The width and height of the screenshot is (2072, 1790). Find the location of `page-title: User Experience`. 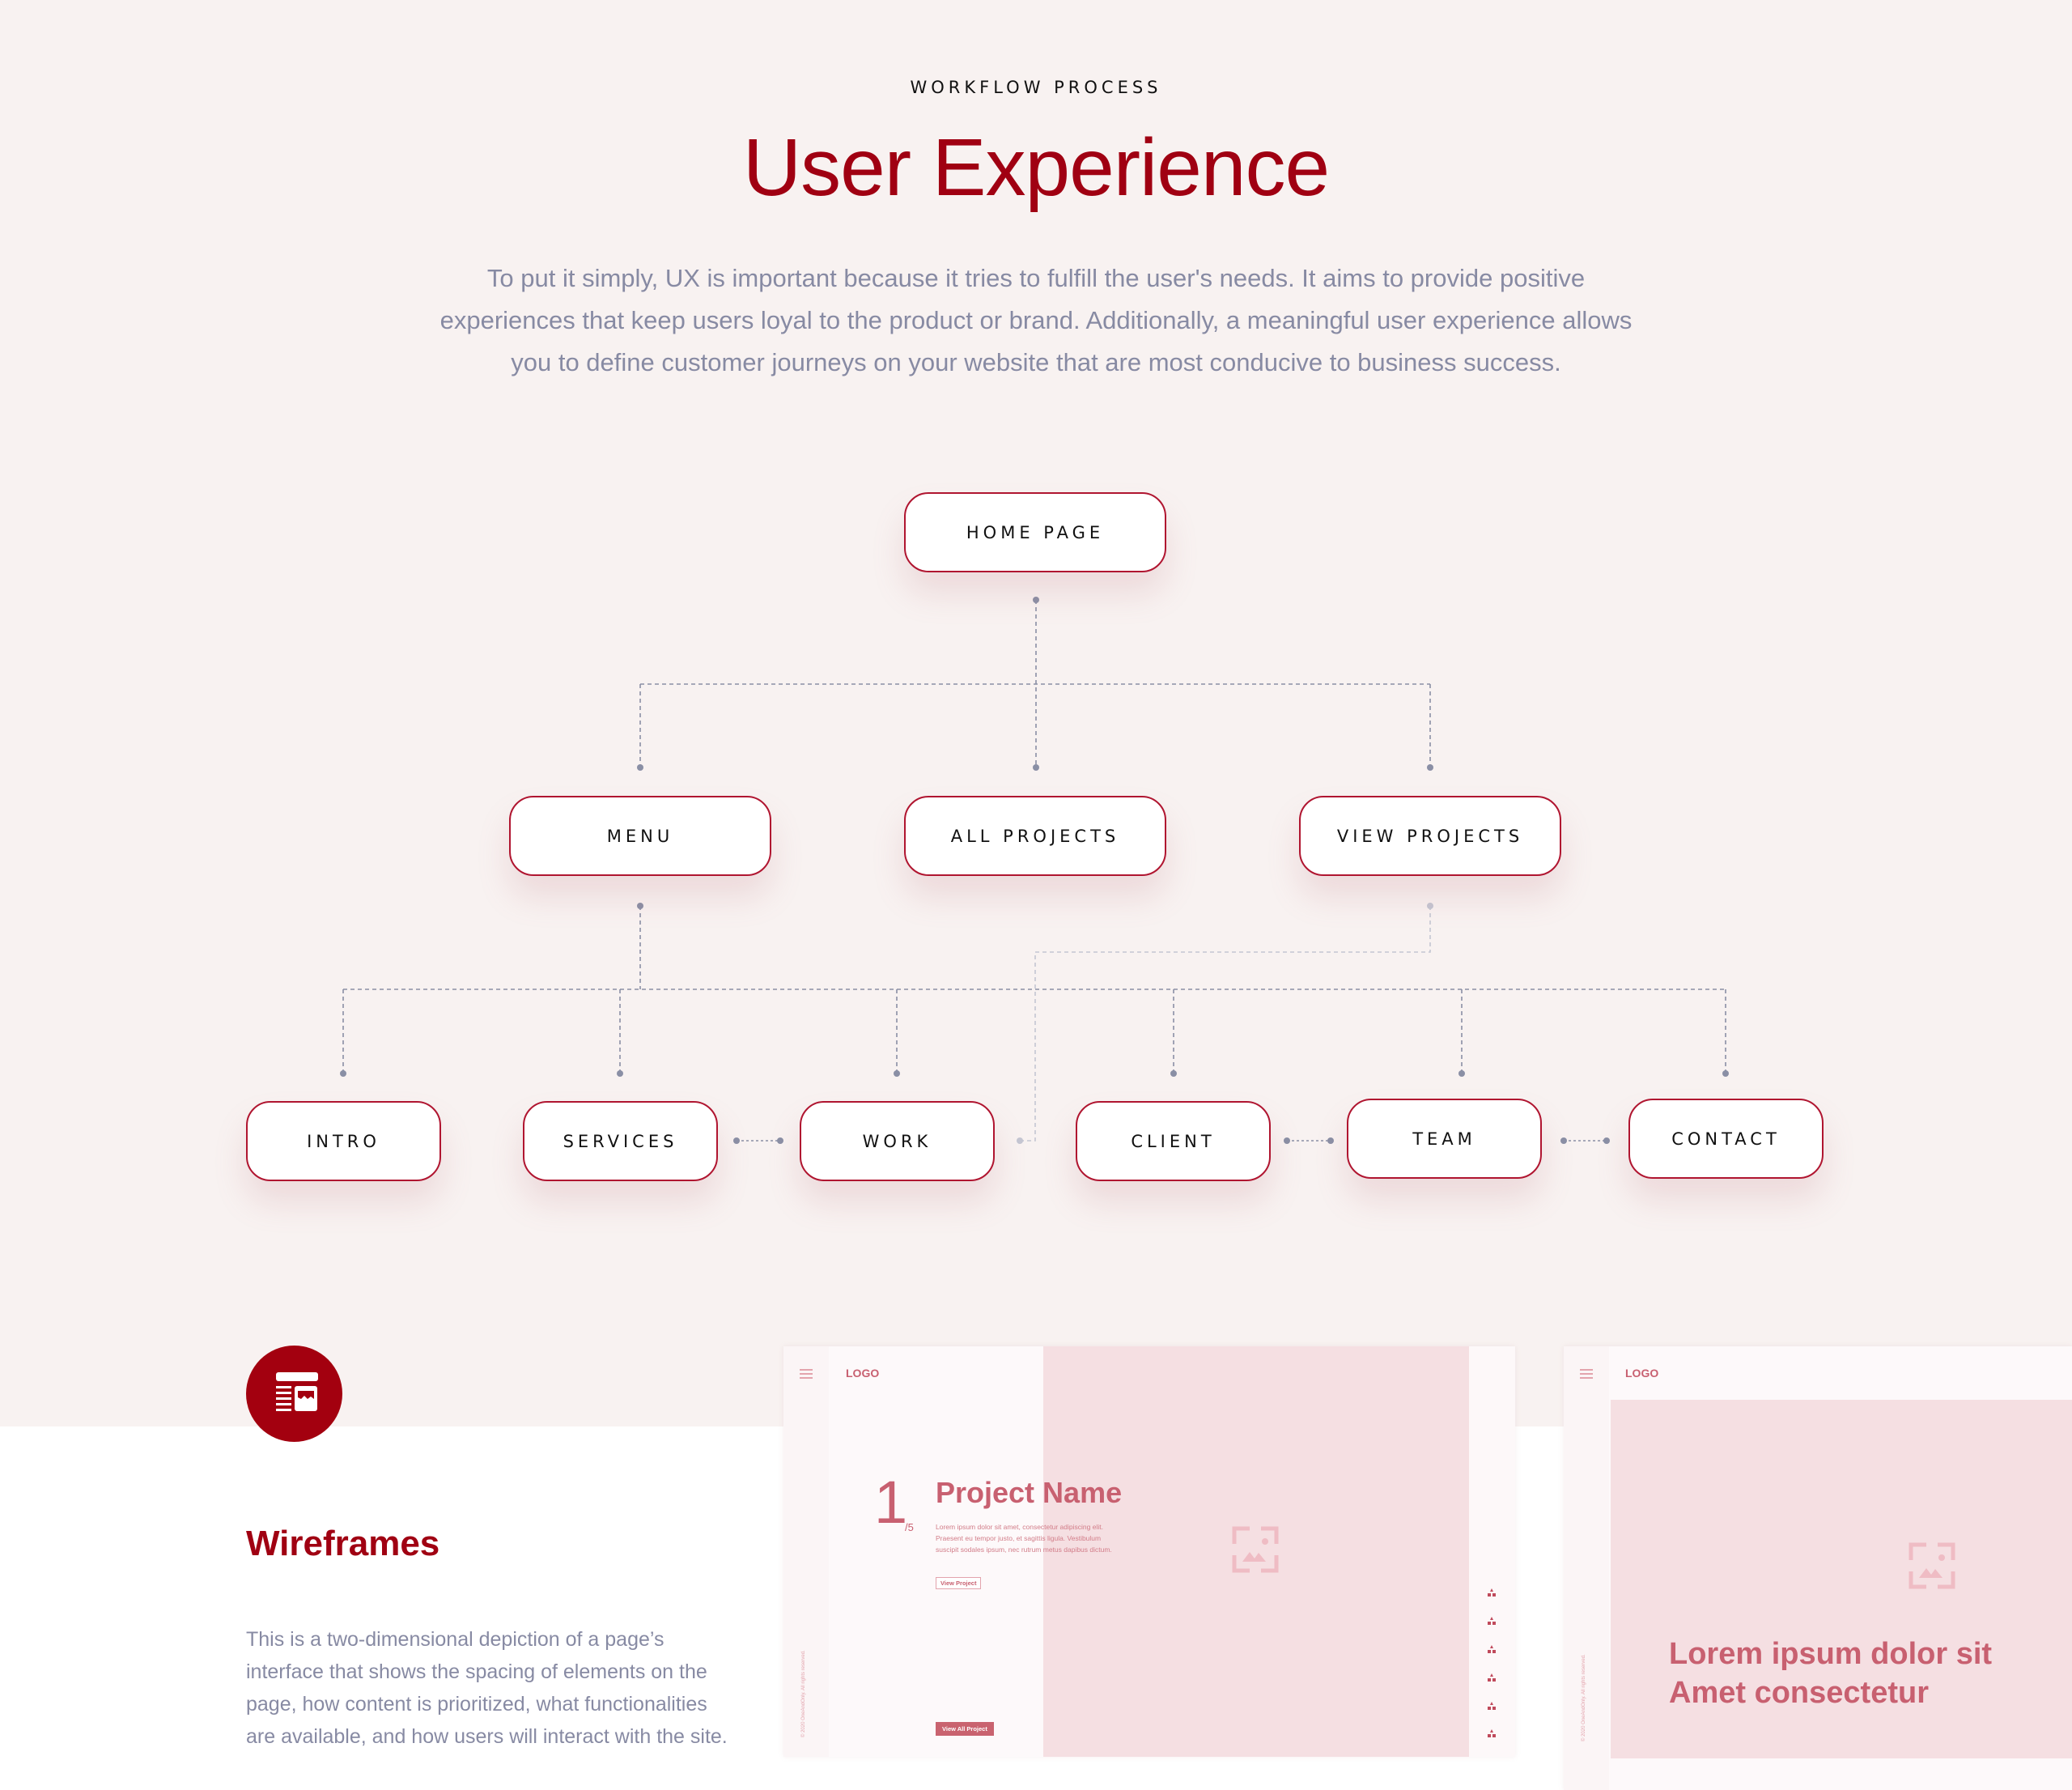

page-title: User Experience is located at coordinates (1036, 167).